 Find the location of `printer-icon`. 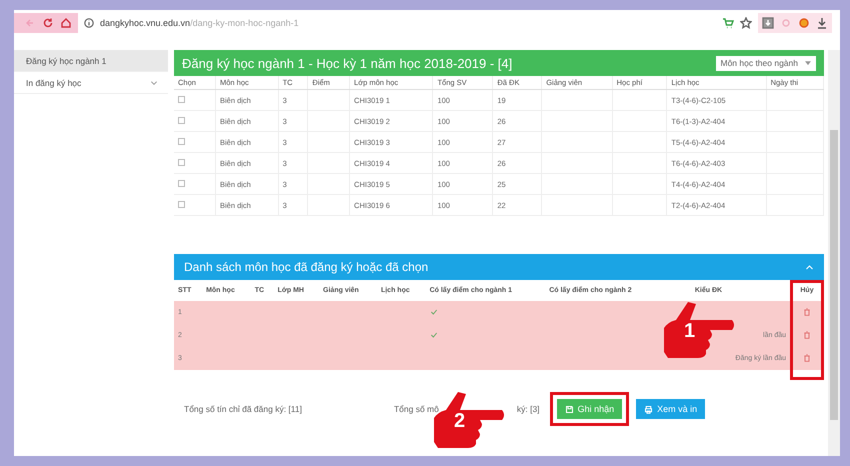

printer-icon is located at coordinates (649, 409).